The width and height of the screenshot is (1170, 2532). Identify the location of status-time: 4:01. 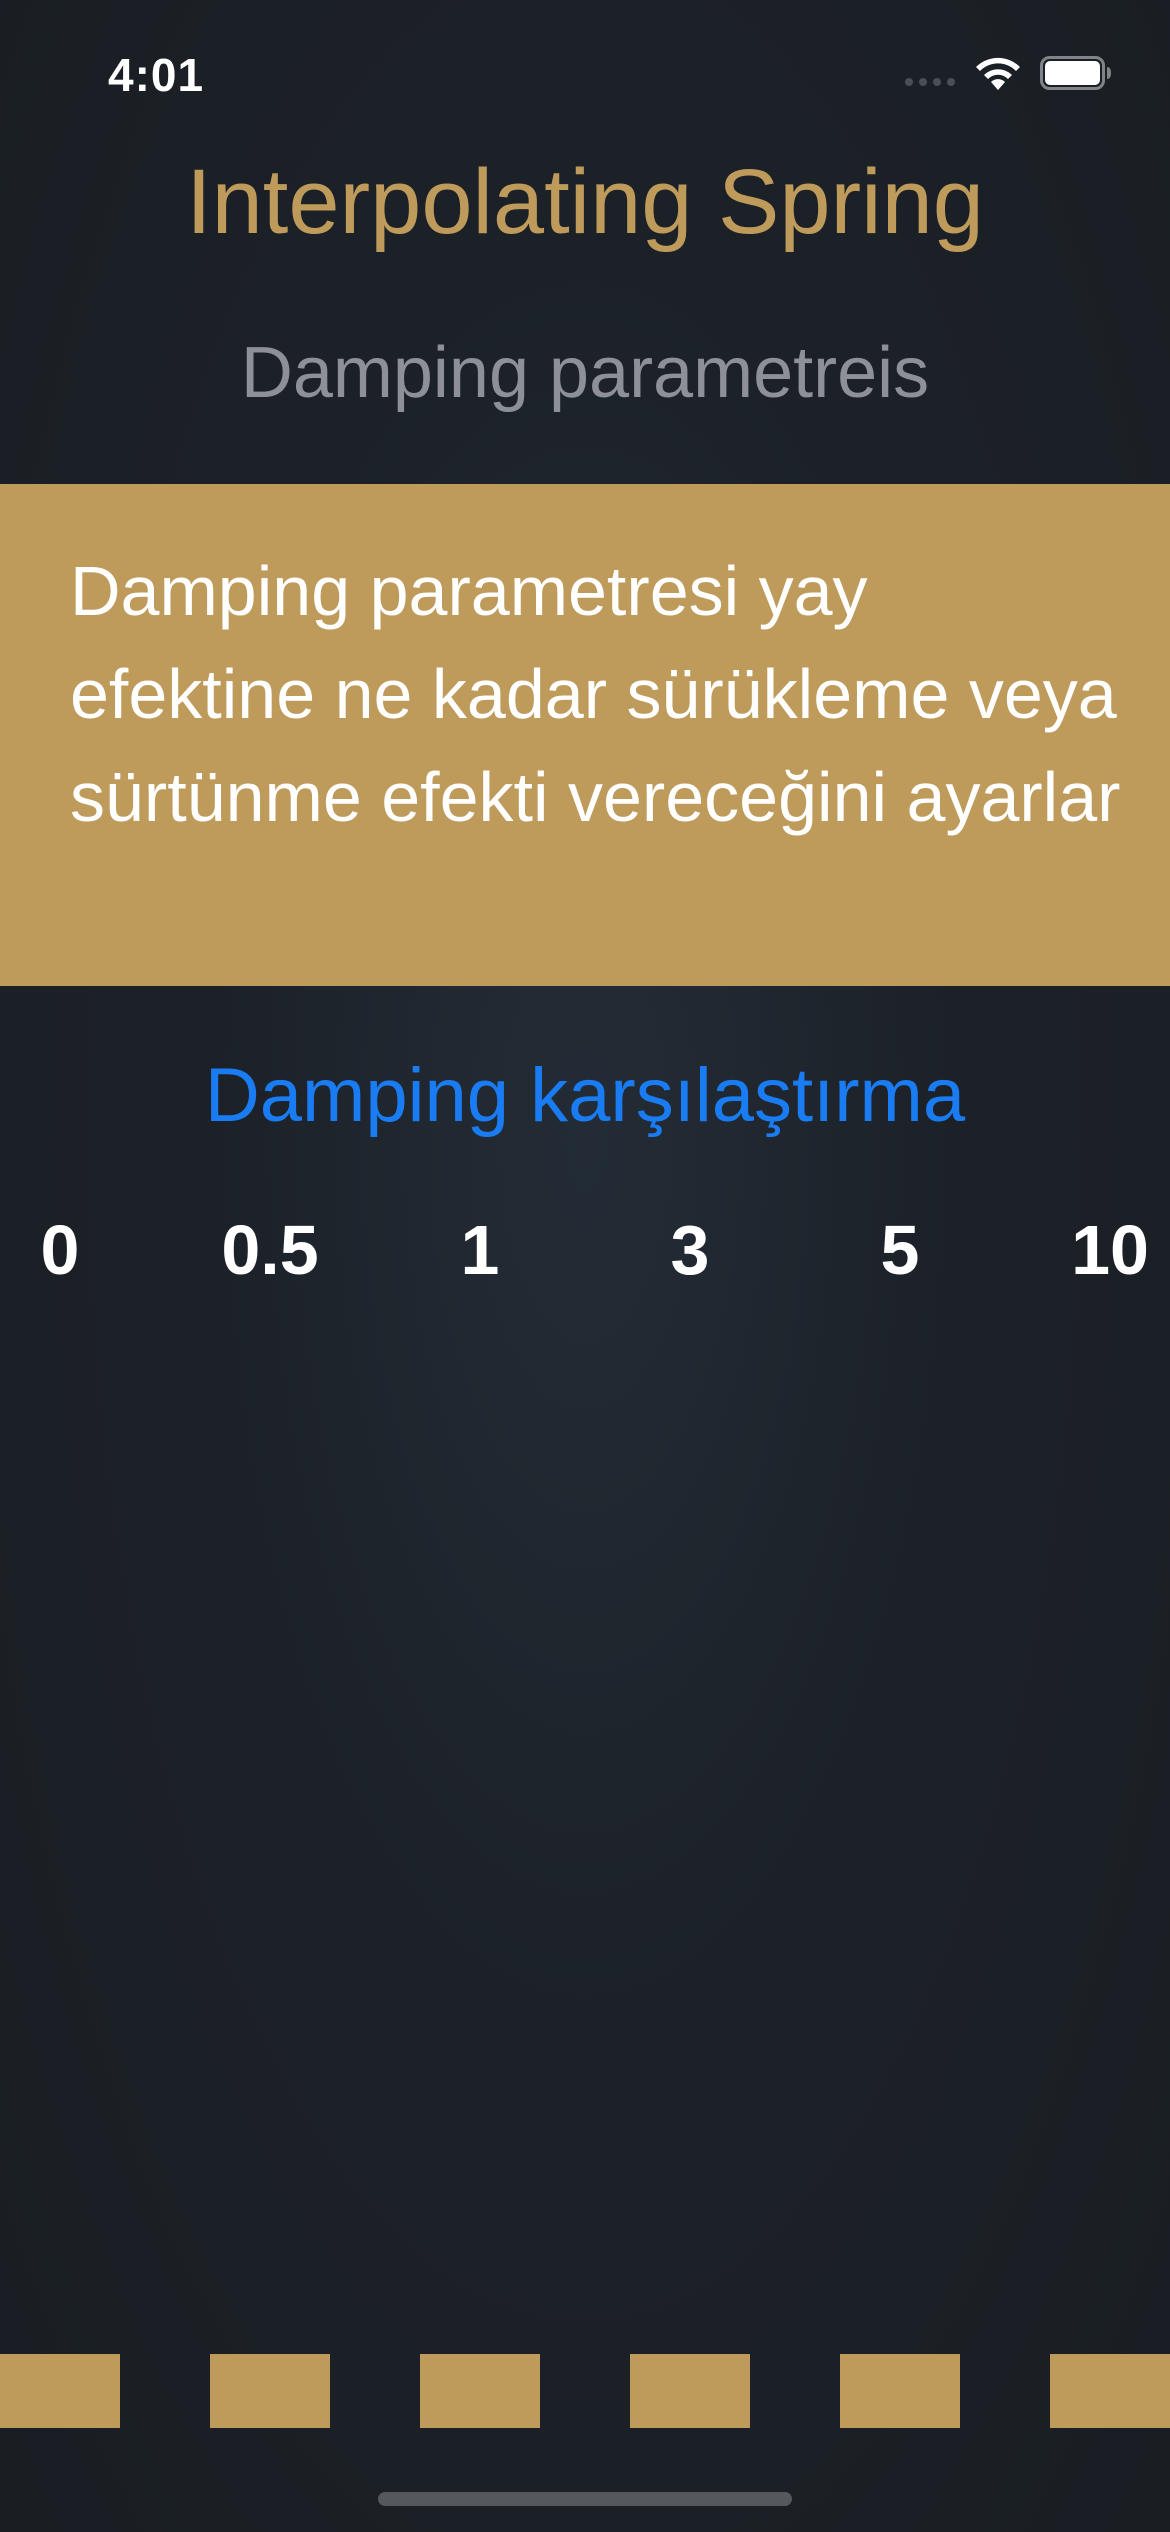
(156, 75).